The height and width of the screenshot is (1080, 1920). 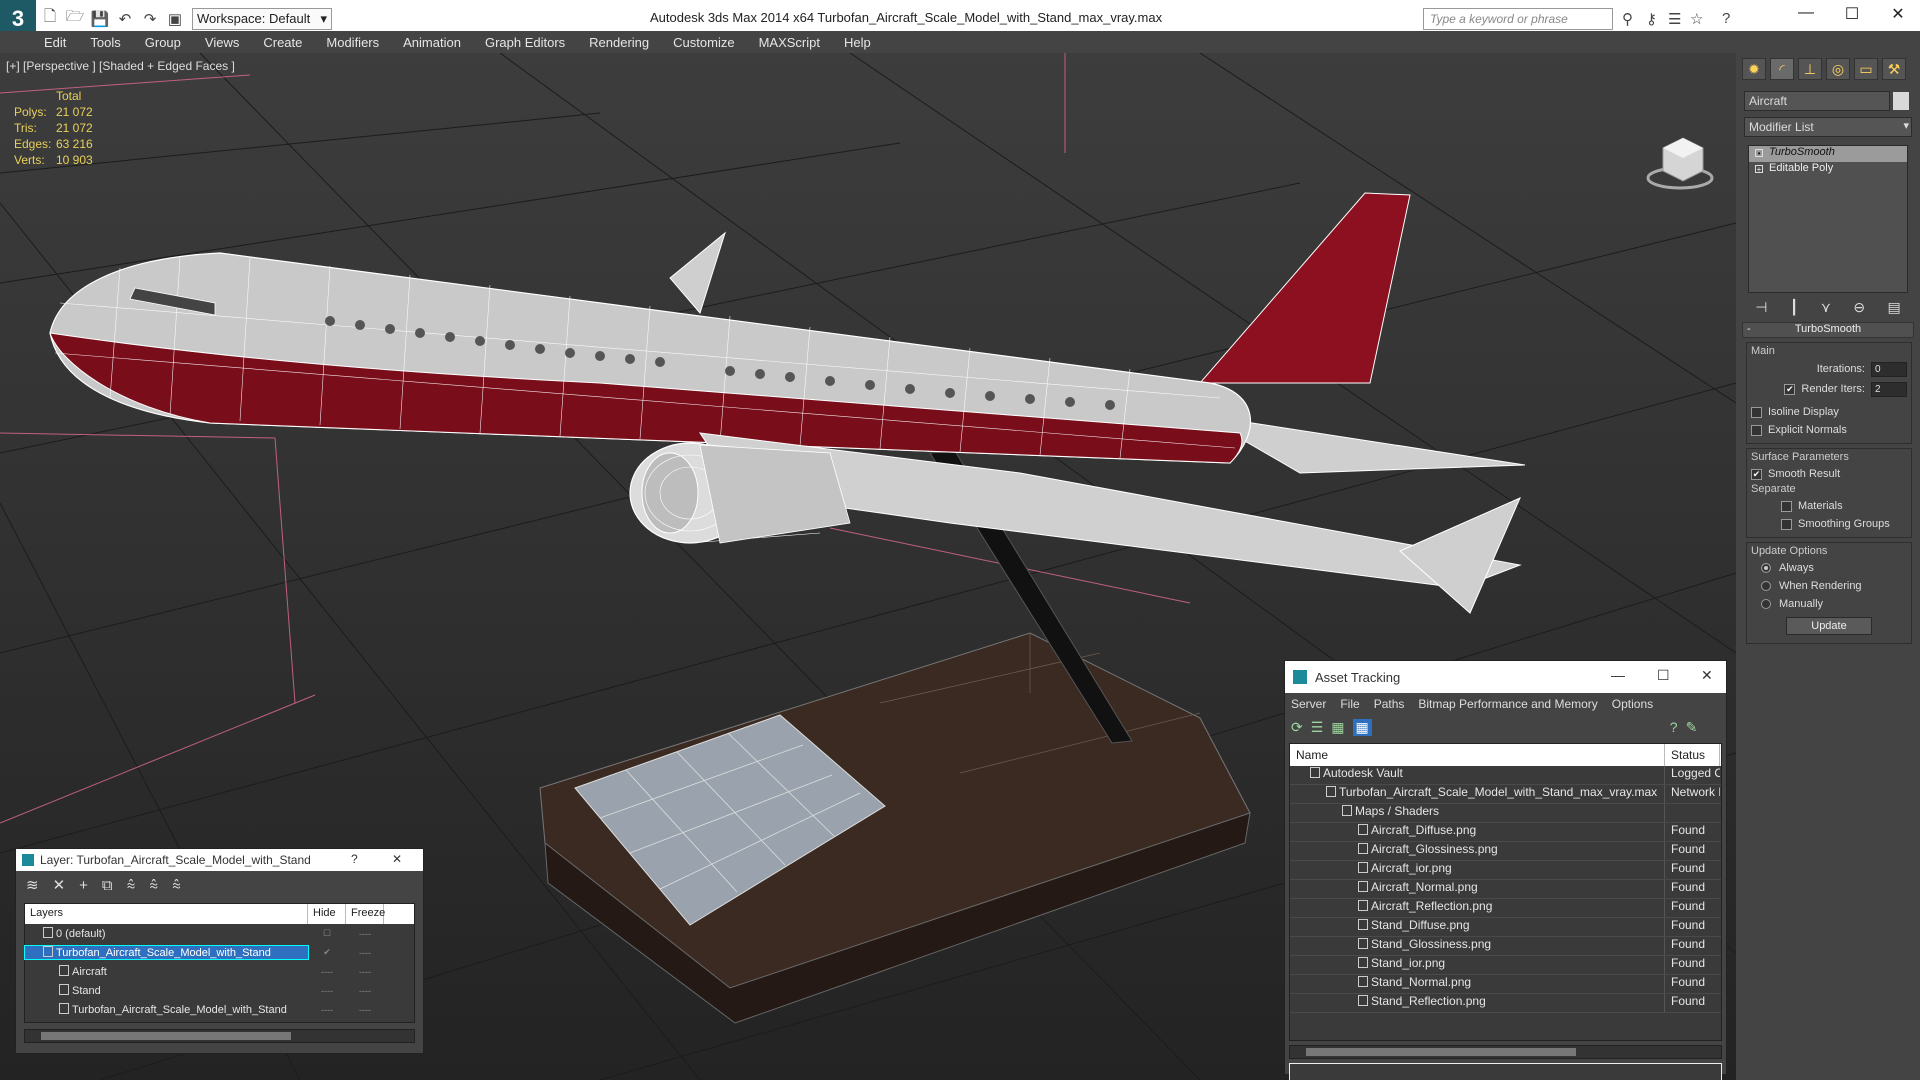 I want to click on table-row: Stand_Reflection.png Found, so click(x=1505, y=1003).